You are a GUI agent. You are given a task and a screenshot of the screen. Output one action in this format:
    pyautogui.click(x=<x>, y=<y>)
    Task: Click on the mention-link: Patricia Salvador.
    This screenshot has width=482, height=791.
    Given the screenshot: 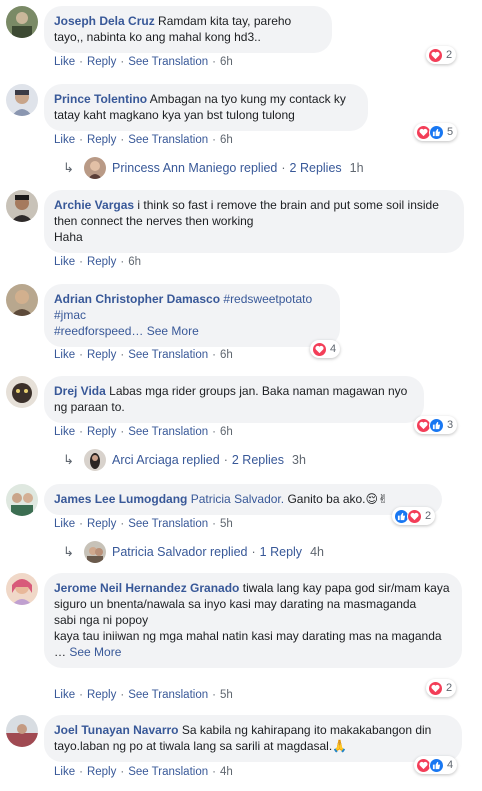 What is the action you would take?
    pyautogui.click(x=237, y=499)
    